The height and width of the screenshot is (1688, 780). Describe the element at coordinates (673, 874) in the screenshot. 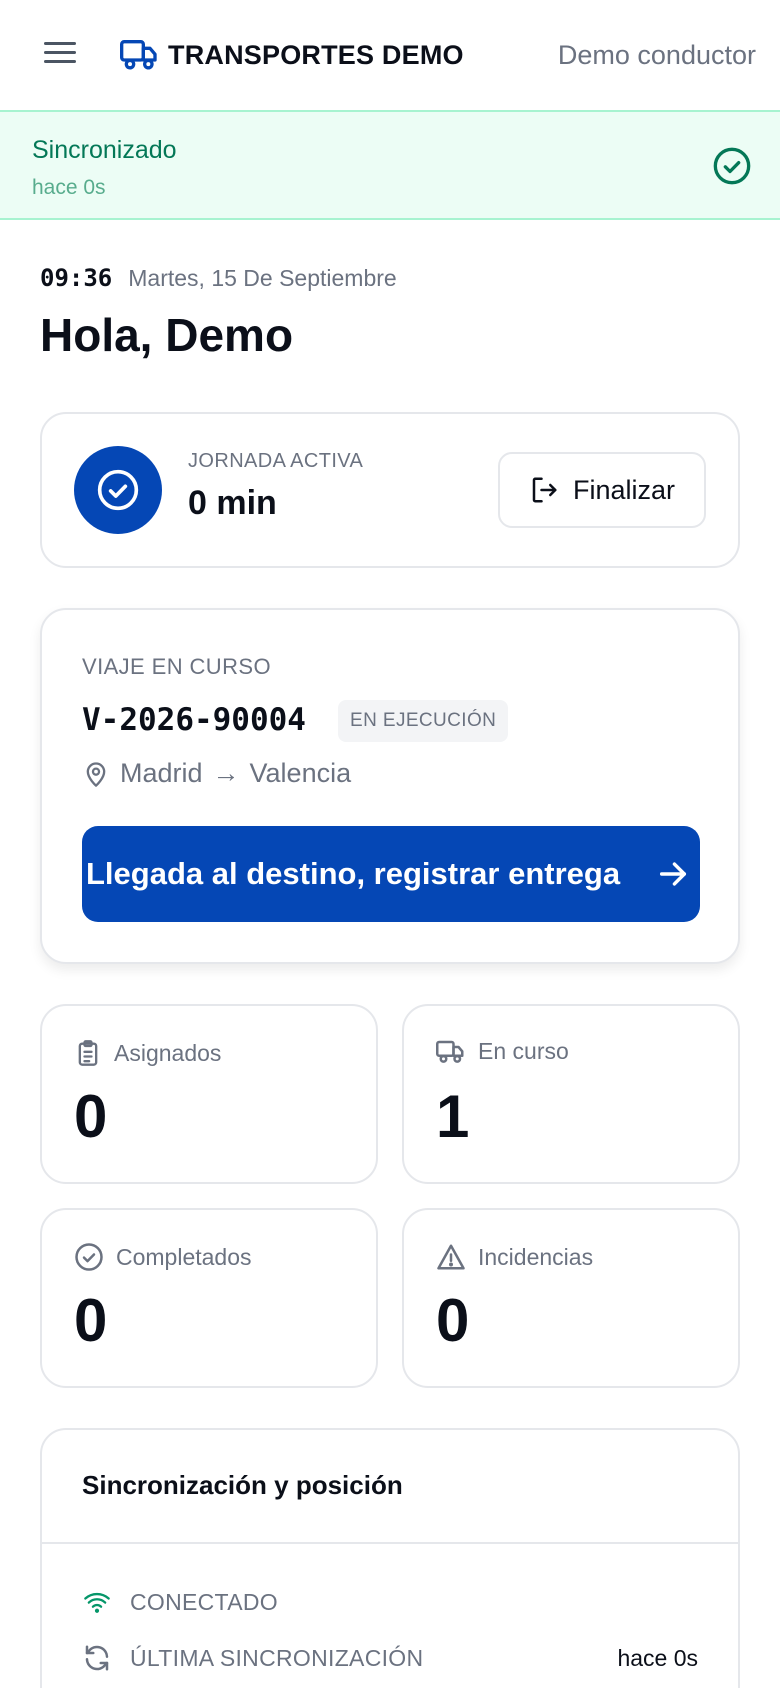

I see `arrow-right-icon` at that location.